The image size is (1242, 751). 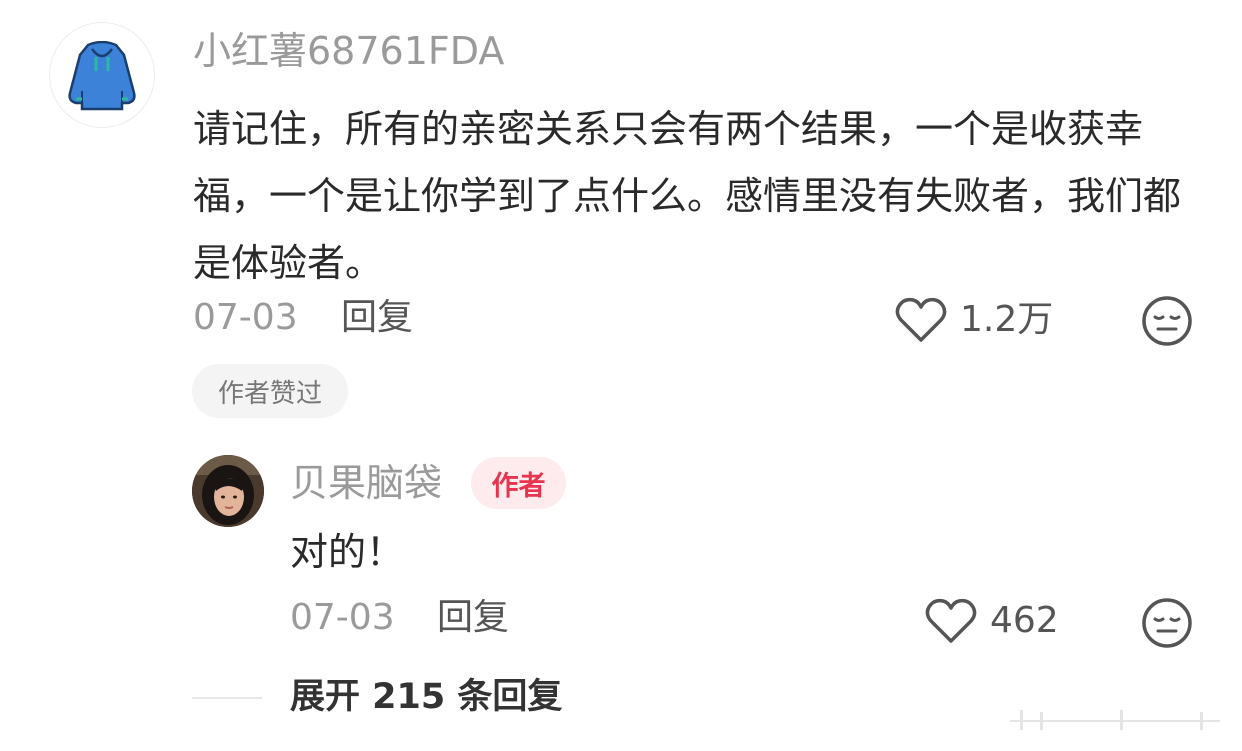 What do you see at coordinates (342, 617) in the screenshot?
I see `reply-date: 07-03` at bounding box center [342, 617].